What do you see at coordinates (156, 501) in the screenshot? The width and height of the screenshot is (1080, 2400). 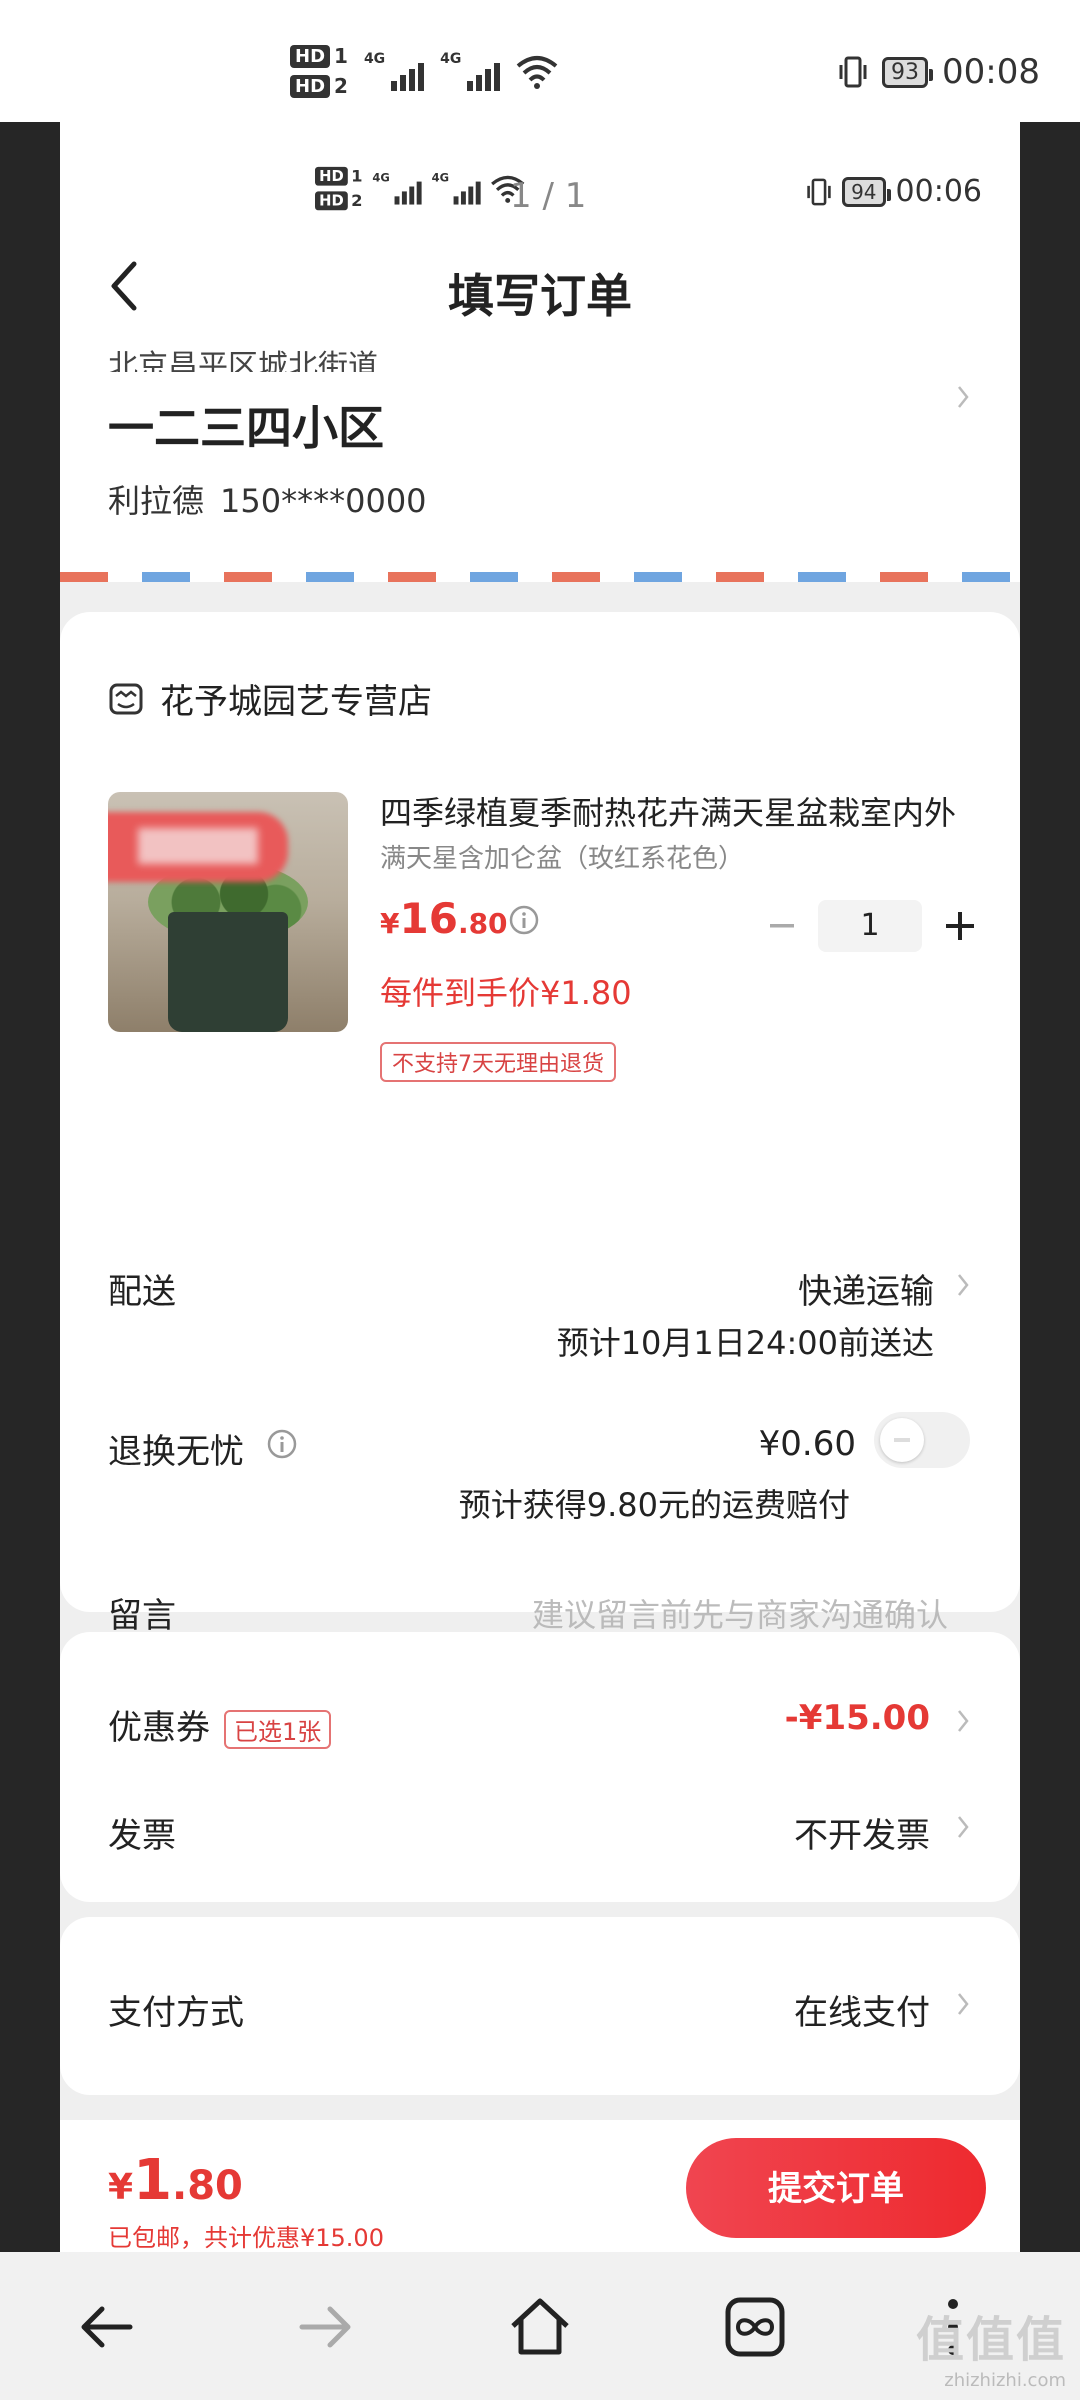 I see `recipient-name: 利拉德` at bounding box center [156, 501].